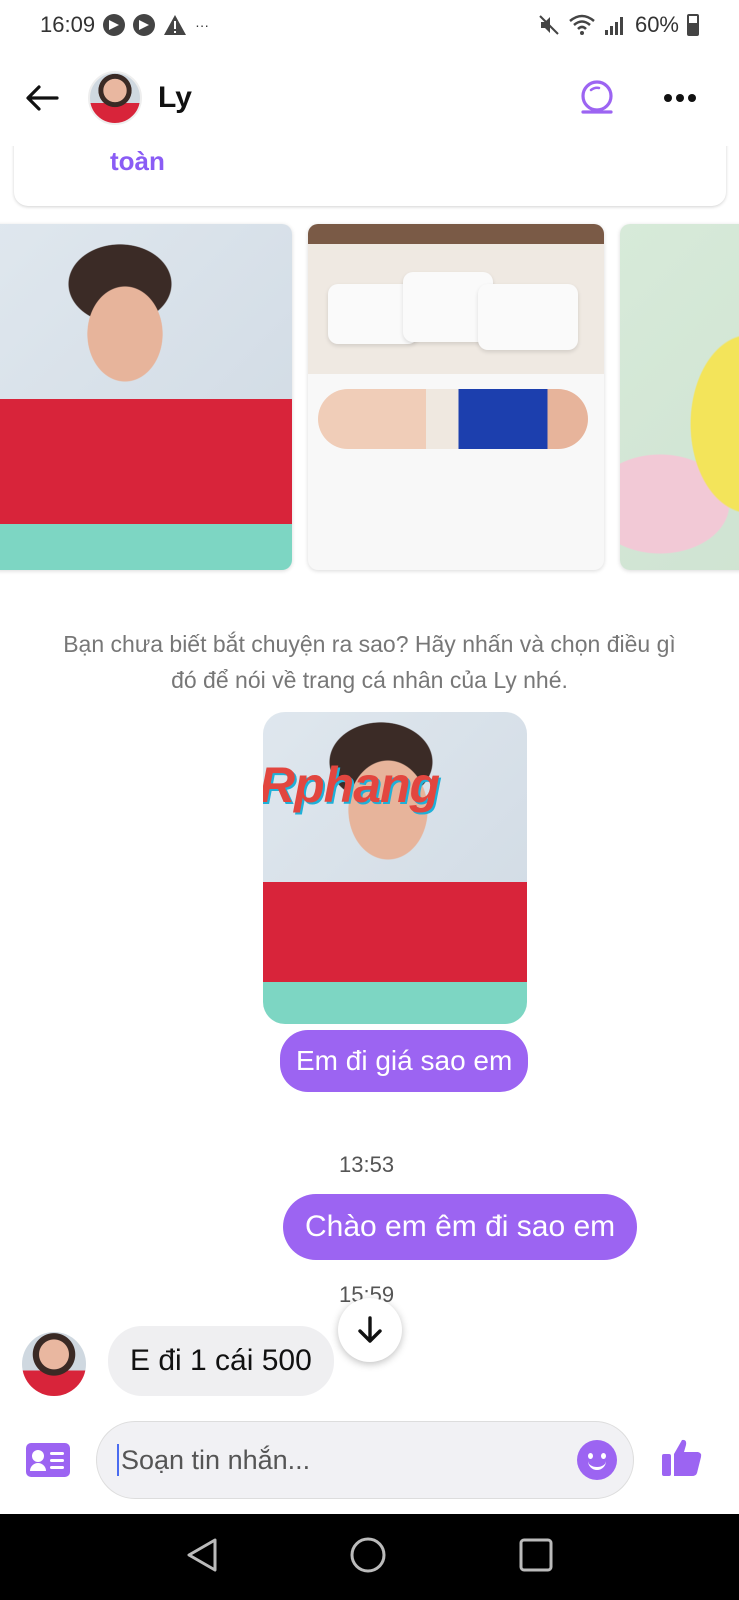 The width and height of the screenshot is (739, 1600). Describe the element at coordinates (369, 98) in the screenshot. I see `chat-header: Ly` at that location.